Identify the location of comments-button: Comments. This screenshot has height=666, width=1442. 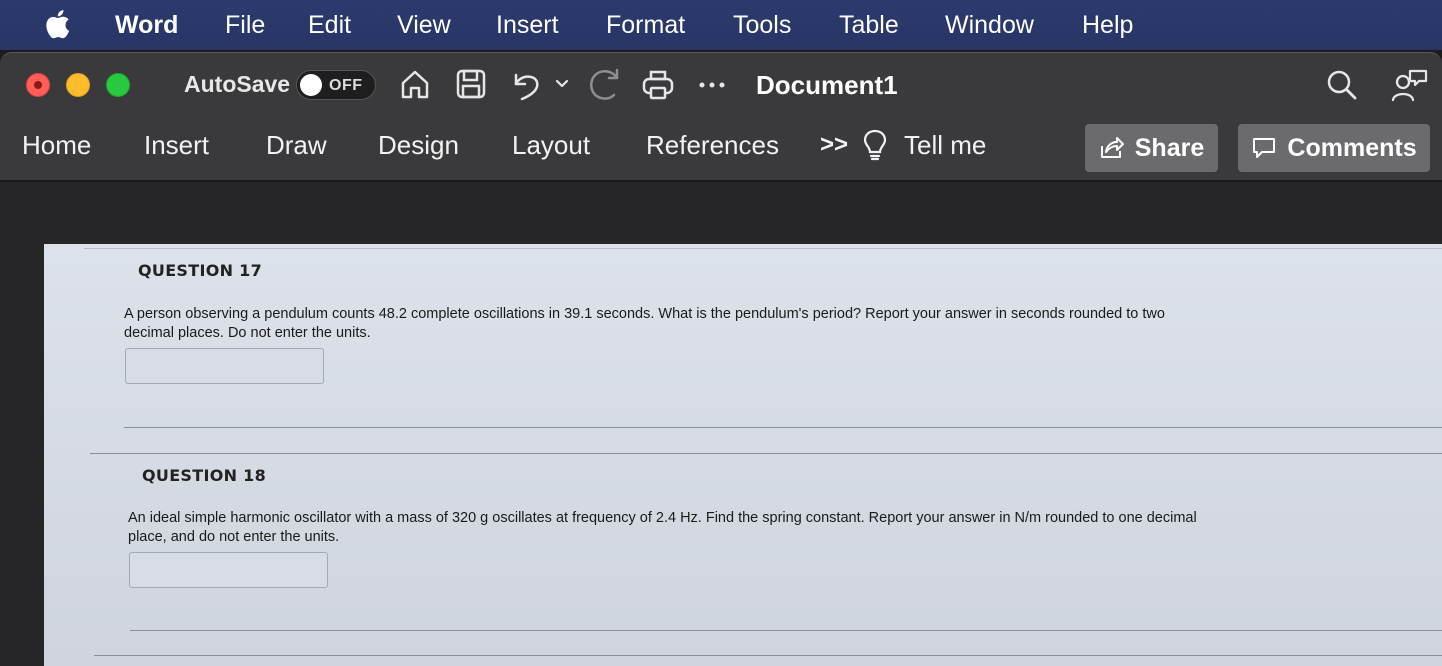
(1334, 148).